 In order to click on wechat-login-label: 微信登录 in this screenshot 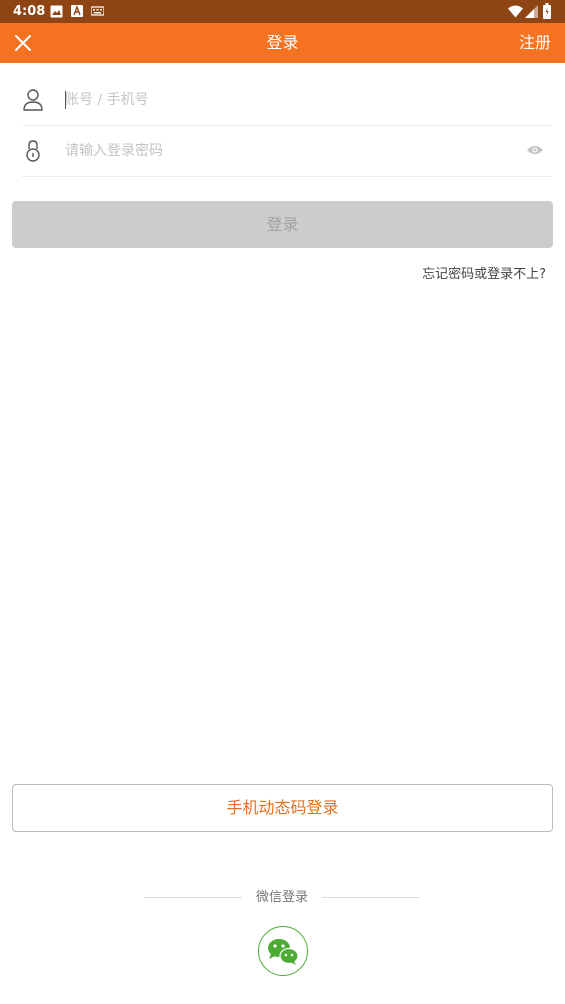, I will do `click(281, 897)`.